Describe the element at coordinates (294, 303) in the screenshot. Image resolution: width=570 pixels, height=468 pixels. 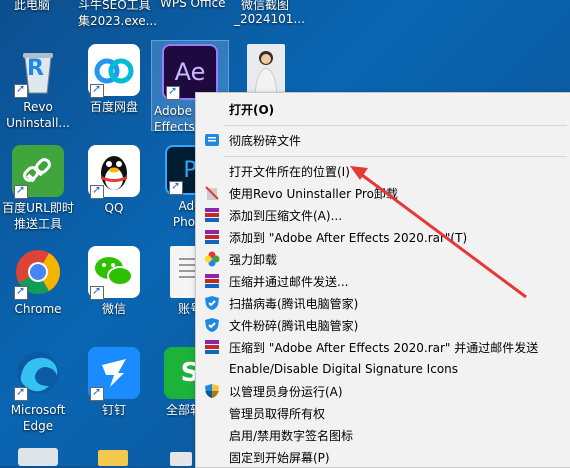
I see `menu-item-label: 扫描病毒(腾讯电脑管家)` at that location.